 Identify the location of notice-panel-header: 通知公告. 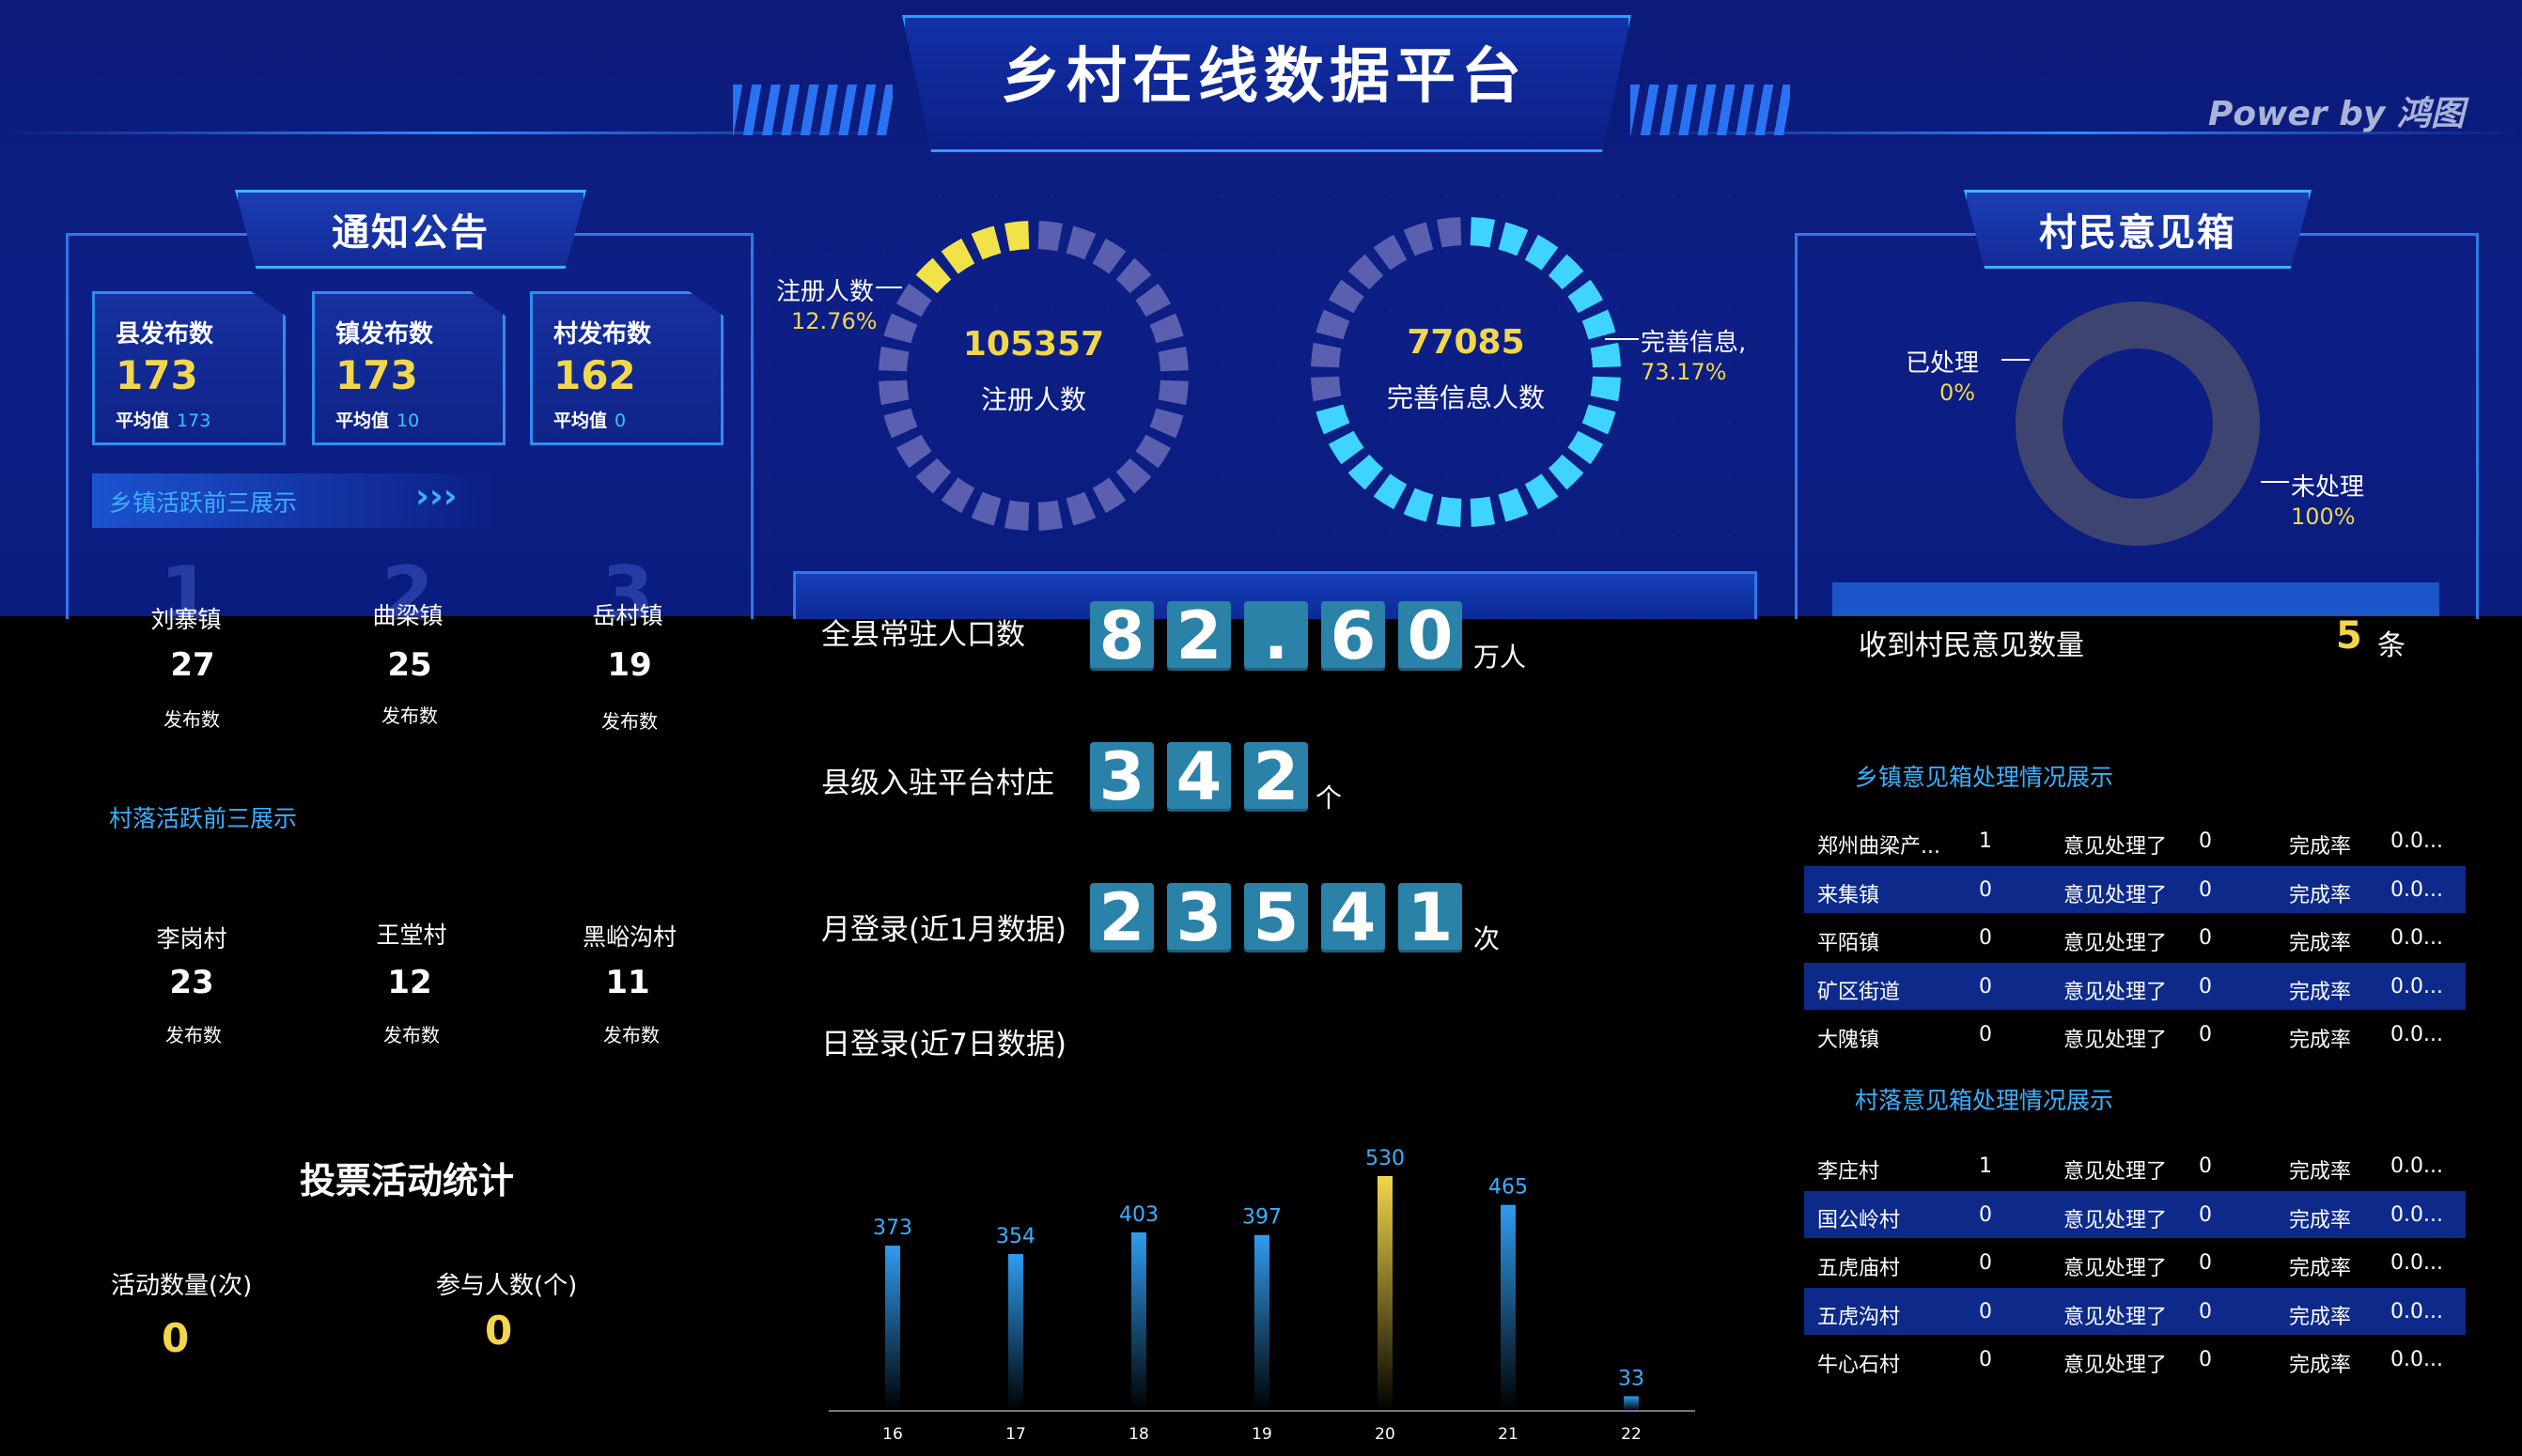
(410, 229).